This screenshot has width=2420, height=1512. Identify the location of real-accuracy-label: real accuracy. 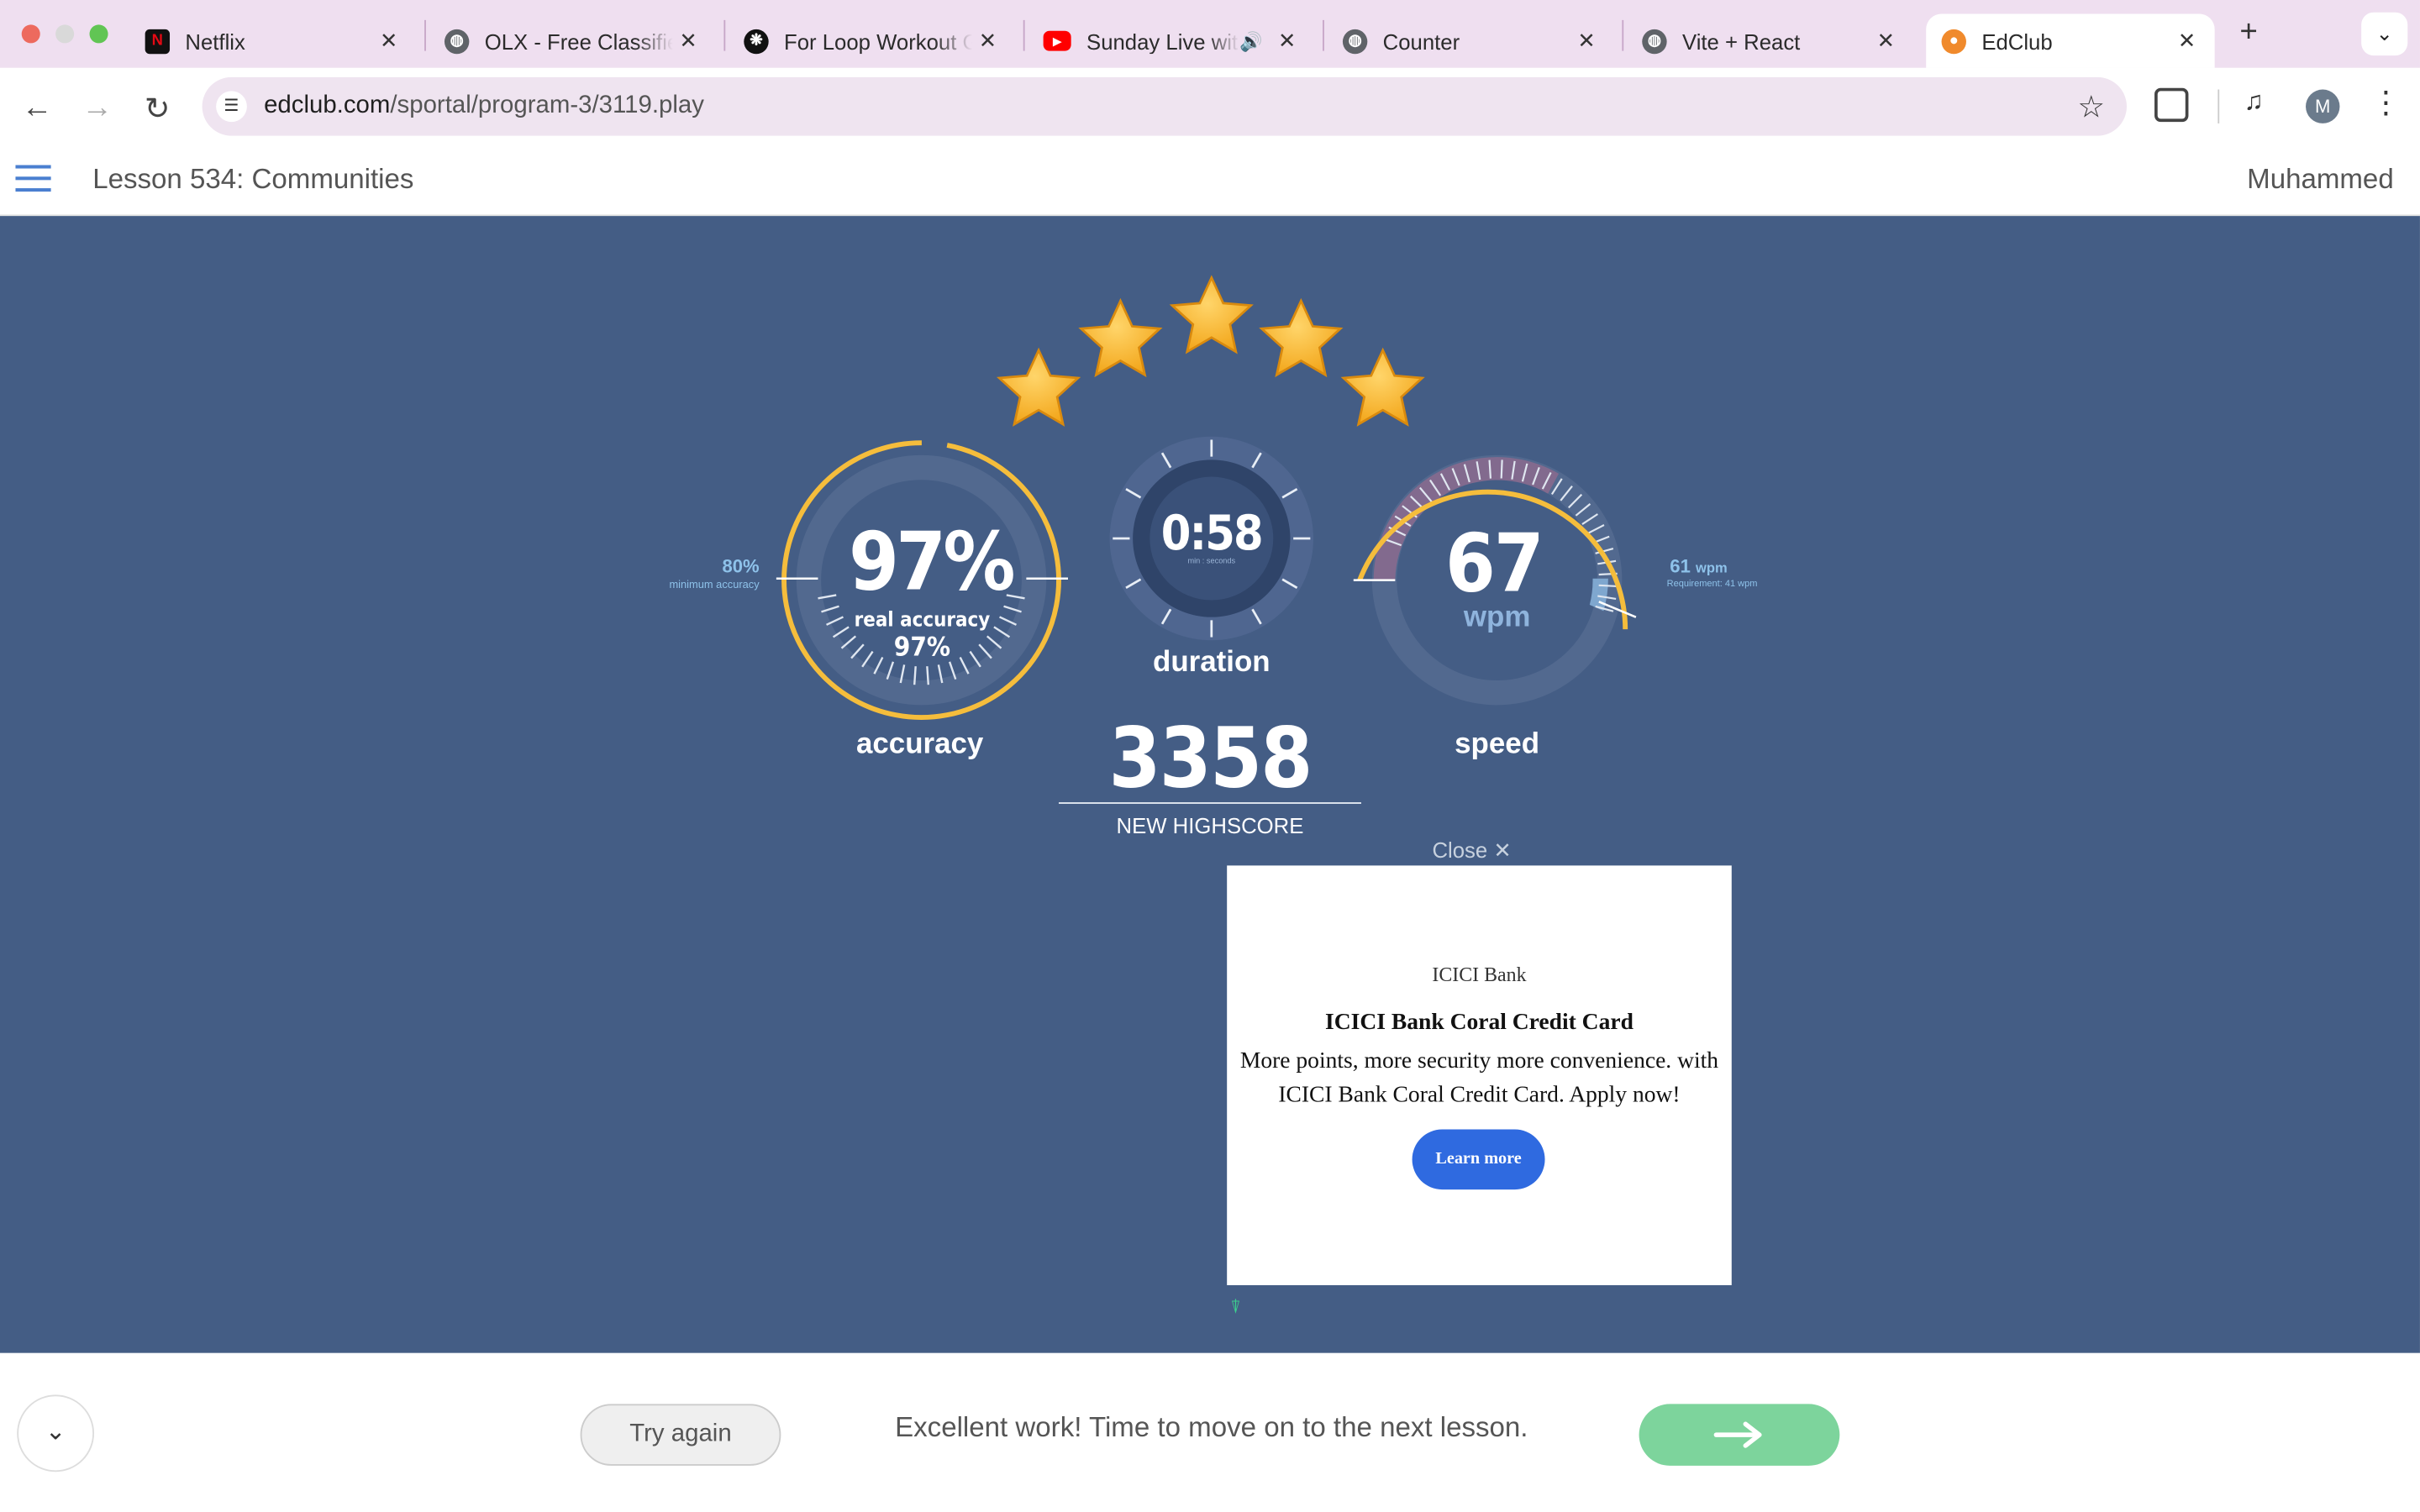
(923, 621).